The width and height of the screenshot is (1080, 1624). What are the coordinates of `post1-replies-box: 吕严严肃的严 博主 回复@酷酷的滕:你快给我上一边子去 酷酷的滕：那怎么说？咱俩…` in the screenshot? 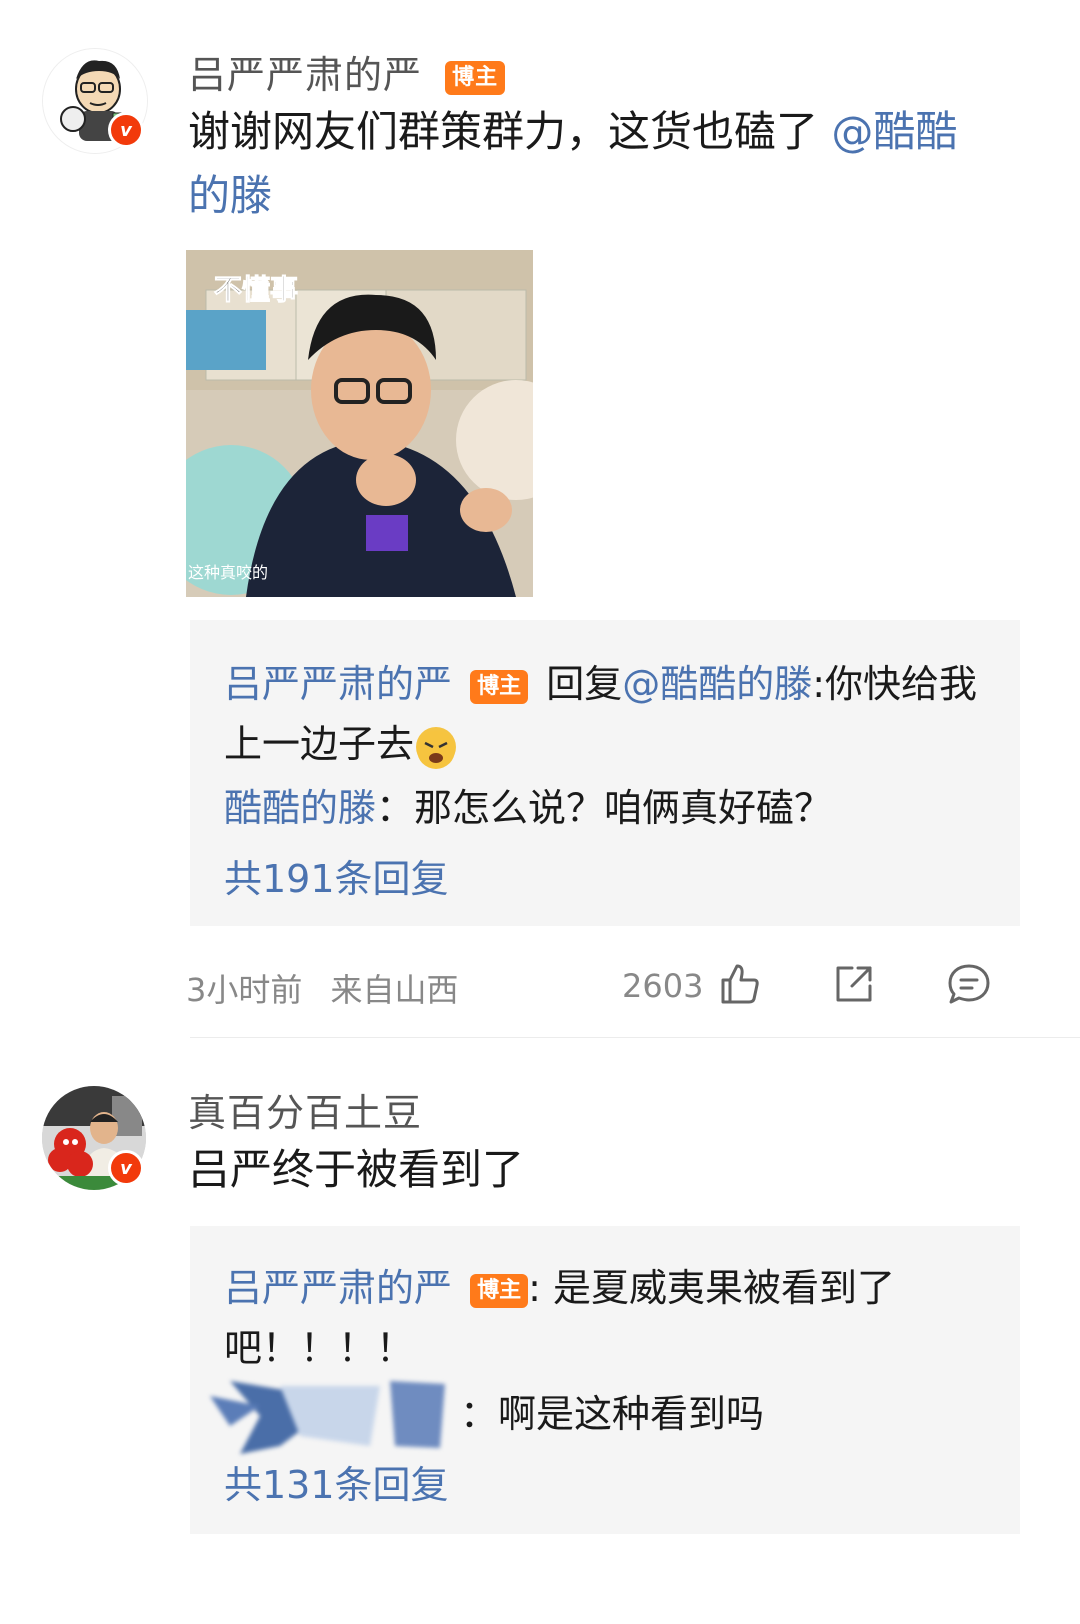 It's located at (605, 773).